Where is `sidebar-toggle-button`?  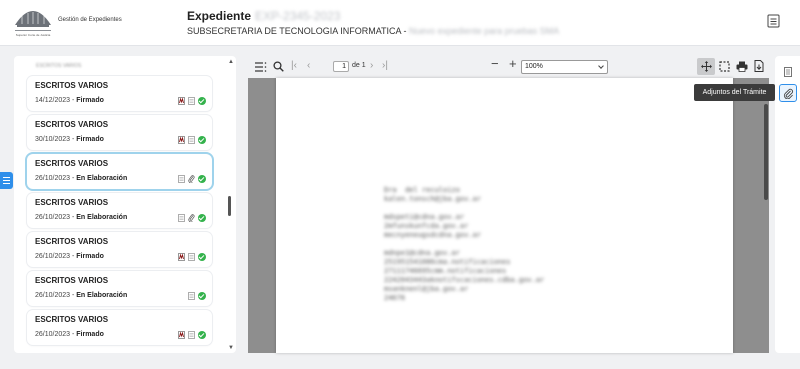 sidebar-toggle-button is located at coordinates (6, 180).